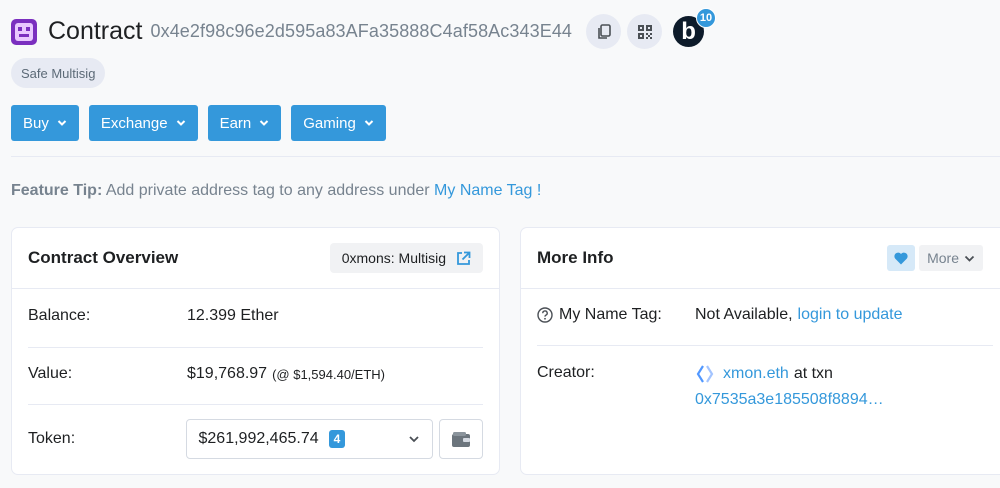 Image resolution: width=1000 pixels, height=488 pixels. I want to click on my-name-tag-link: My Name Tag !, so click(487, 190).